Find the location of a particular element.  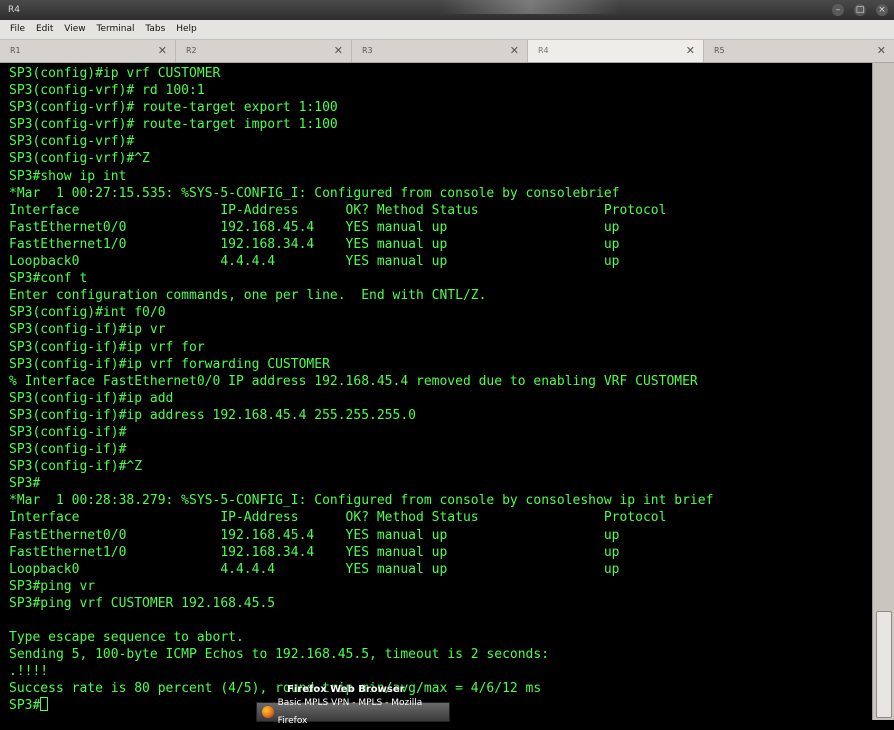

tab-label: R3 is located at coordinates (367, 50).